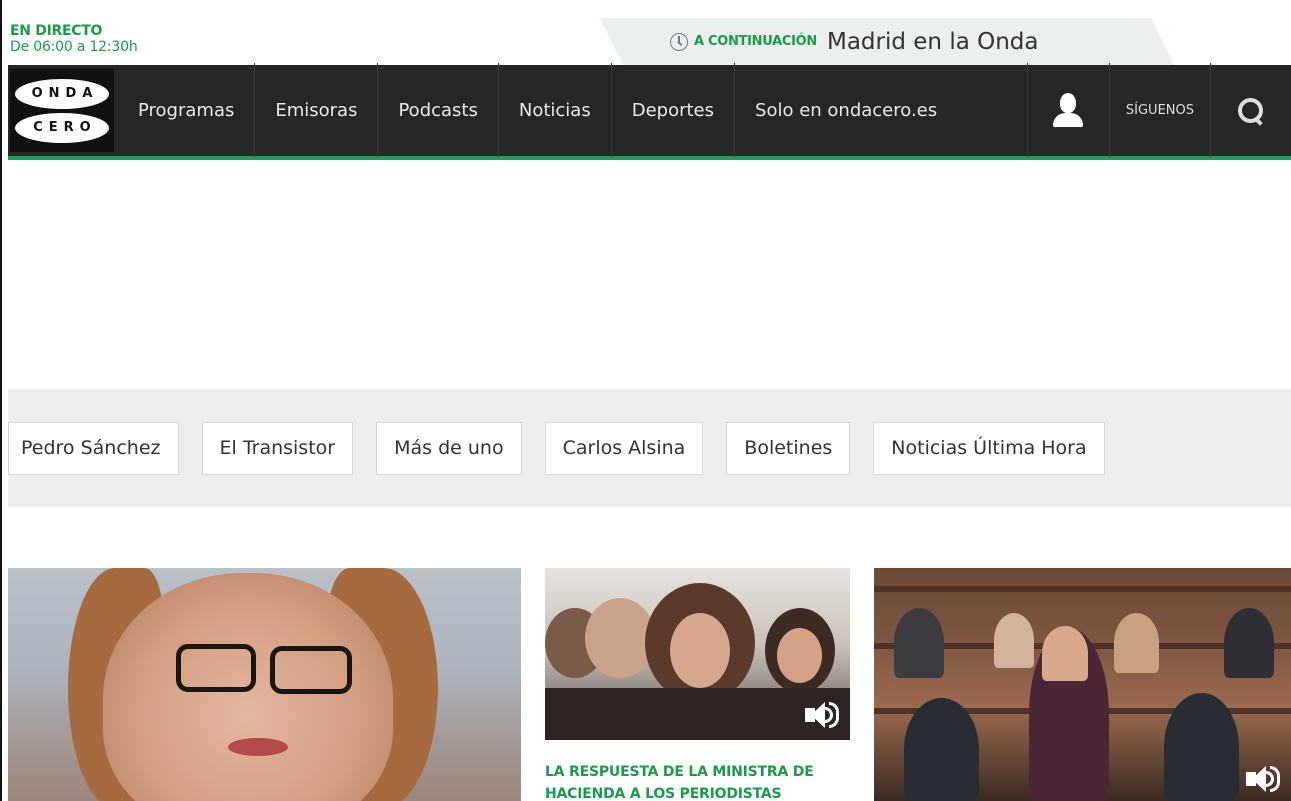 This screenshot has height=801, width=1291. Describe the element at coordinates (1, 400) in the screenshot. I see `page-left-rule` at that location.